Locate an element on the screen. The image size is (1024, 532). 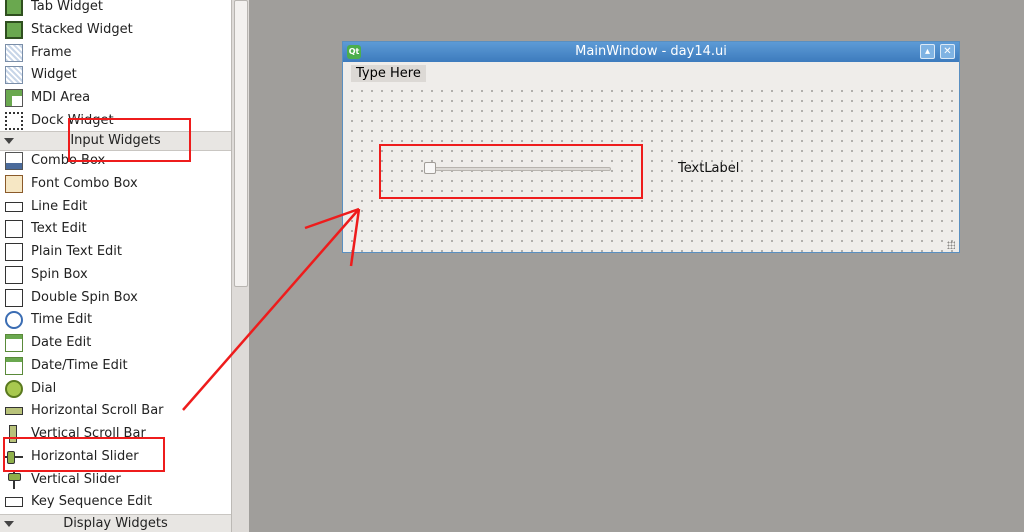
widget-item-text-edit: Text Edit is located at coordinates (115, 229).